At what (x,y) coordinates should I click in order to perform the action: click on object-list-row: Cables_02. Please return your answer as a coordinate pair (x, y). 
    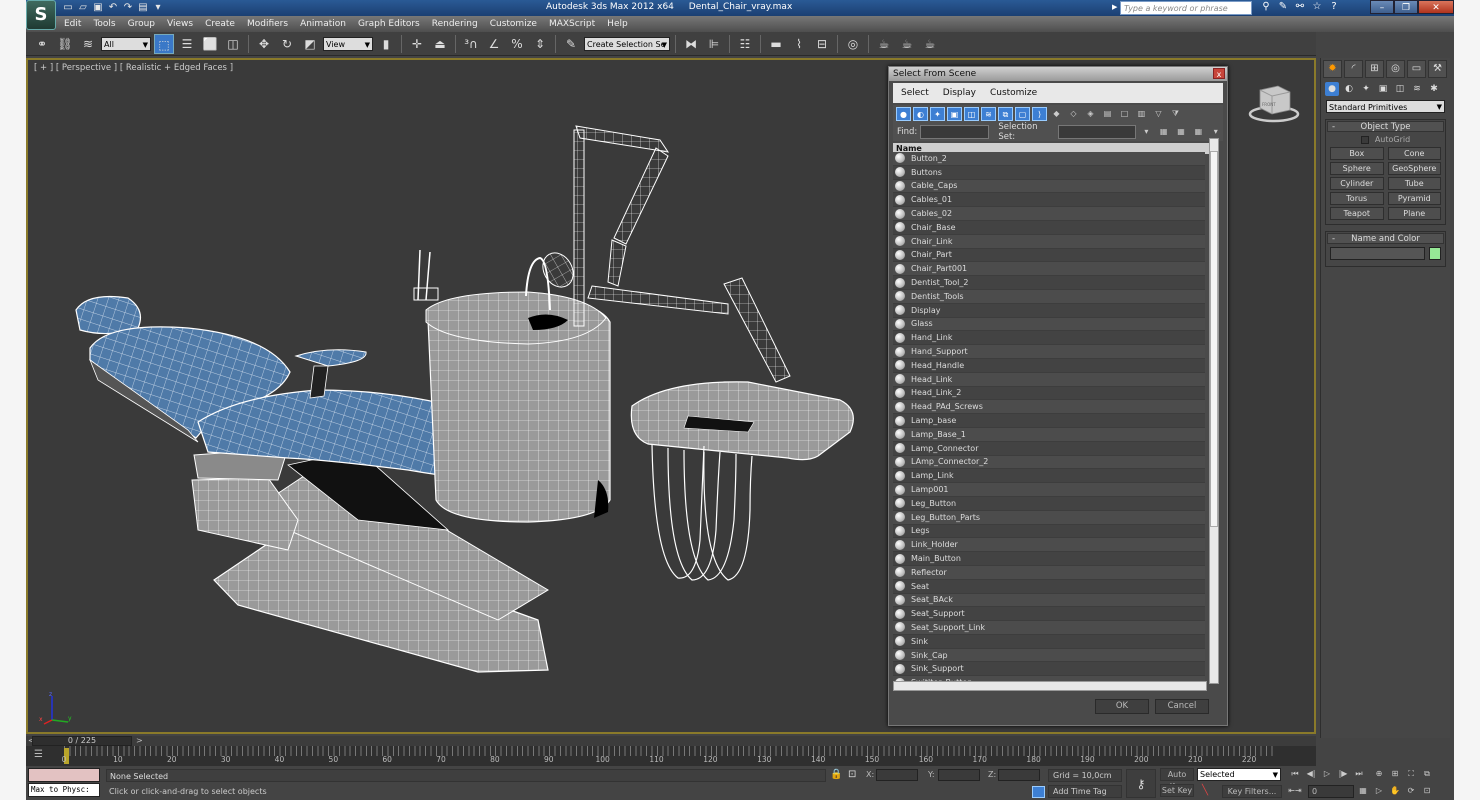
    Looking at the image, I should click on (1049, 214).